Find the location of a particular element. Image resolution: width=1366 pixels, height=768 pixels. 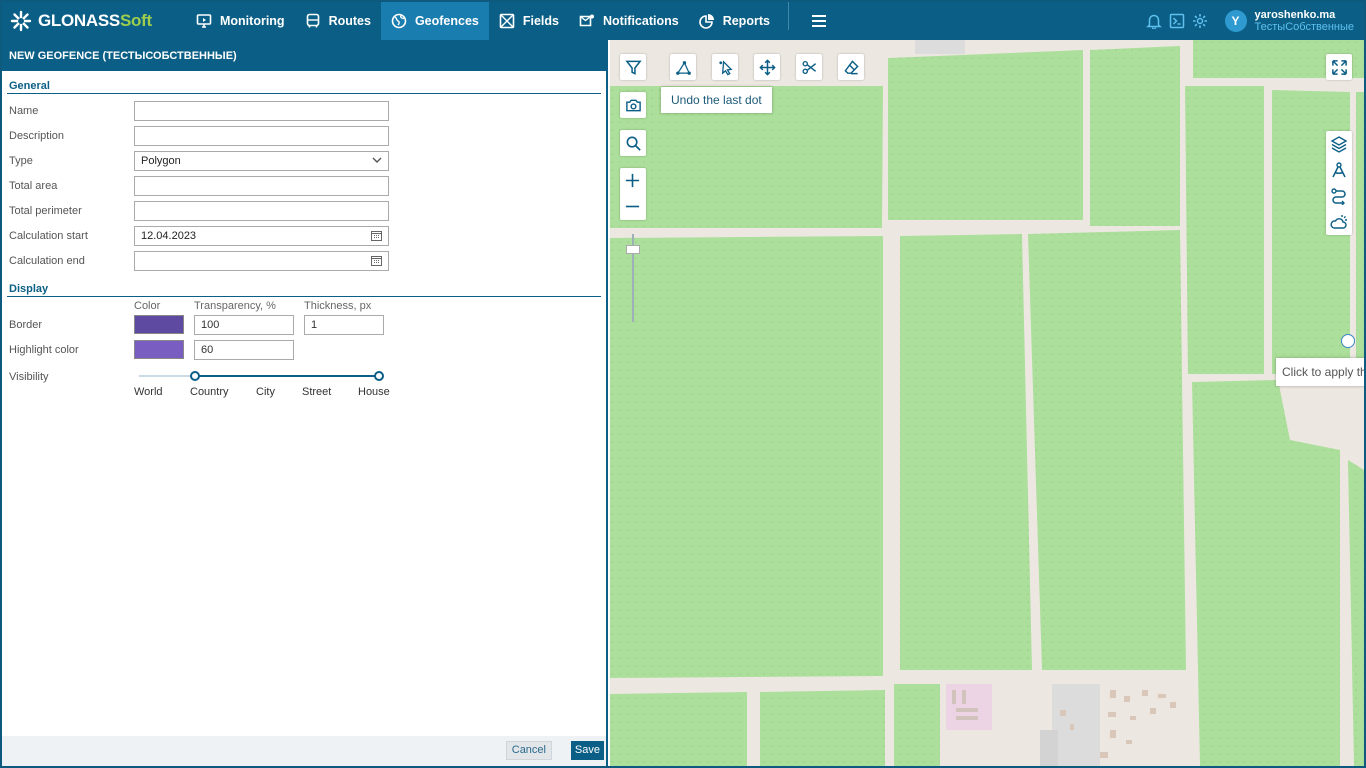

bell-icon is located at coordinates (1153, 21).